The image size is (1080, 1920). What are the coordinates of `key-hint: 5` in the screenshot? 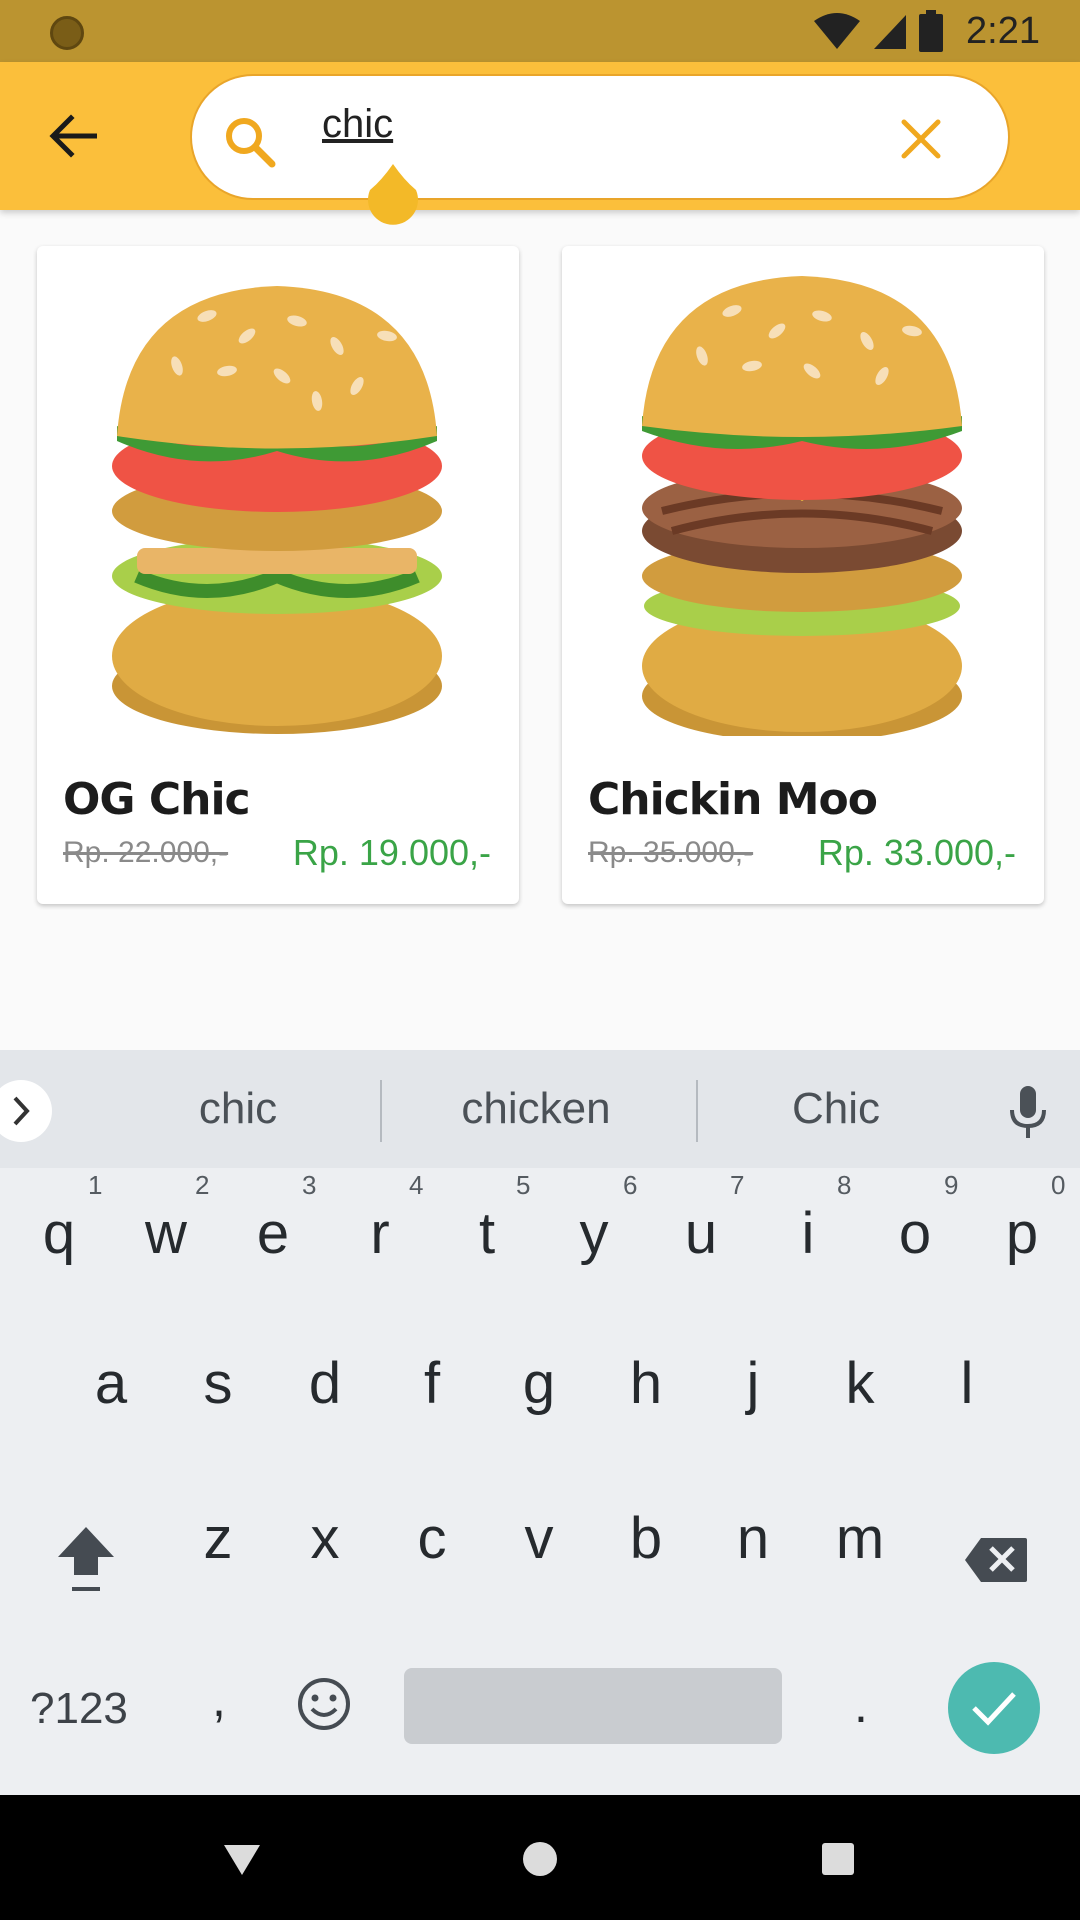 It's located at (523, 1185).